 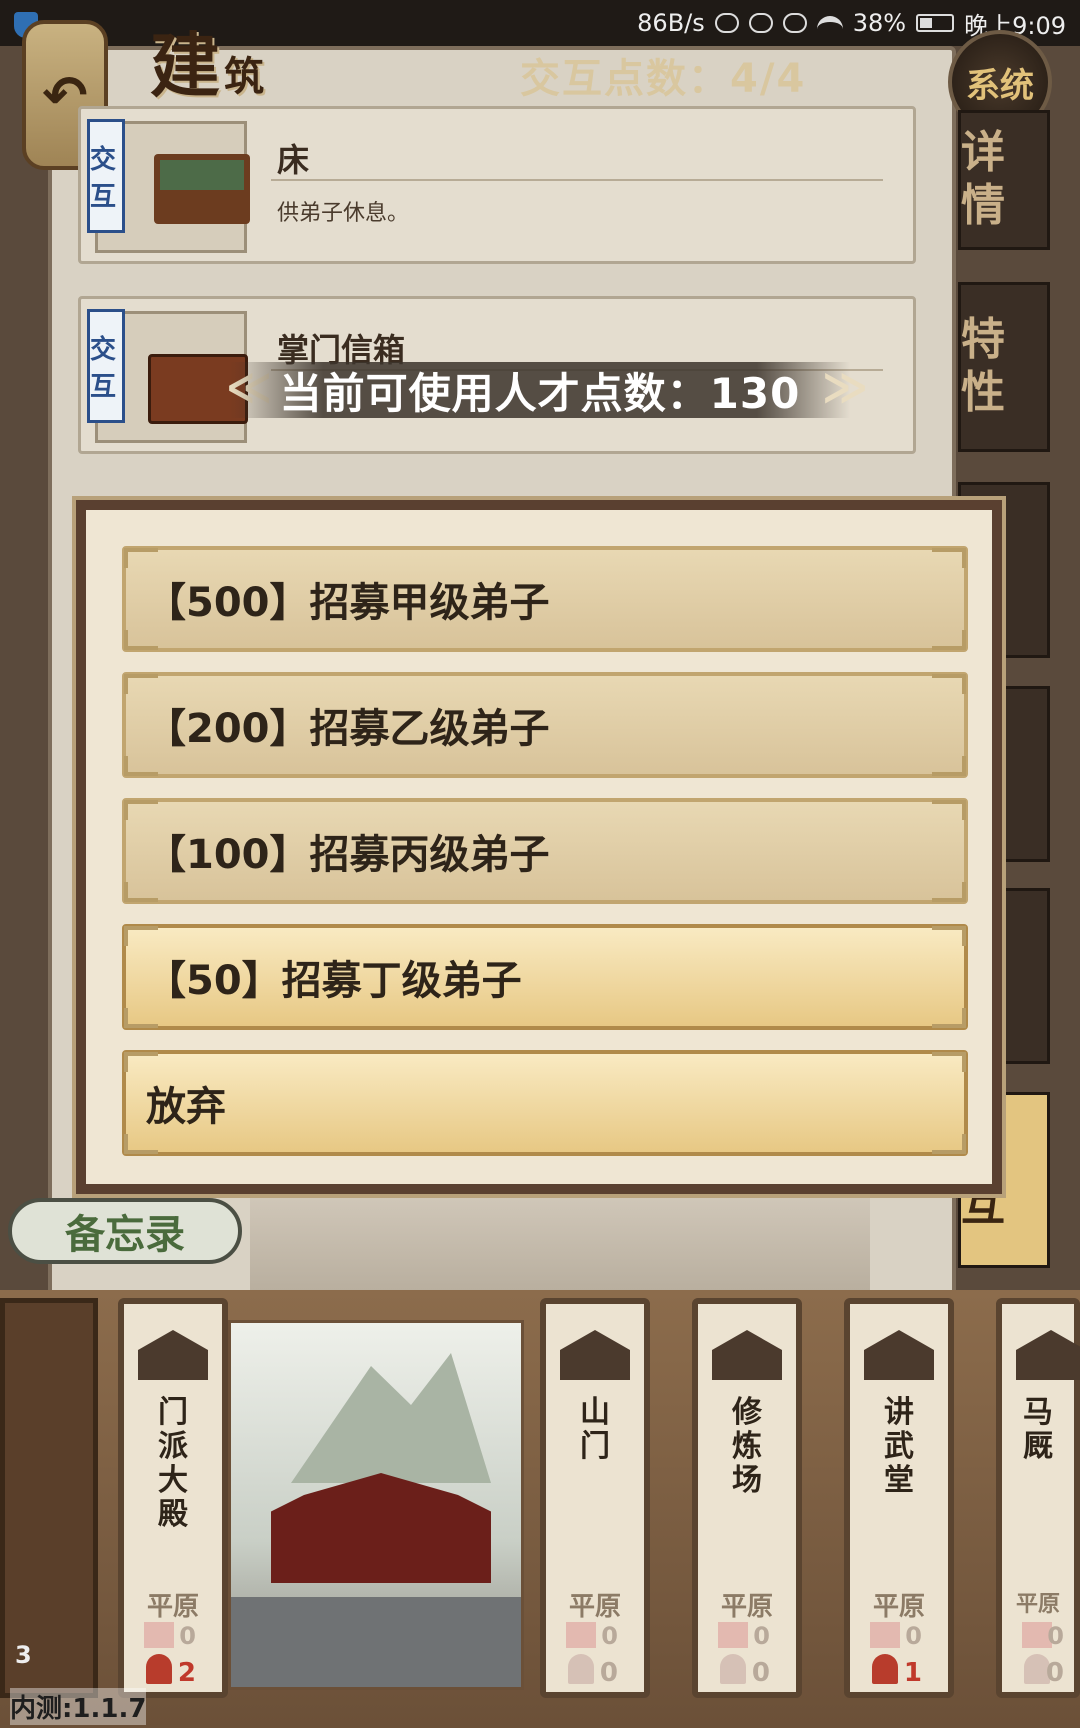 What do you see at coordinates (293, 160) in the screenshot?
I see `card-name: 床` at bounding box center [293, 160].